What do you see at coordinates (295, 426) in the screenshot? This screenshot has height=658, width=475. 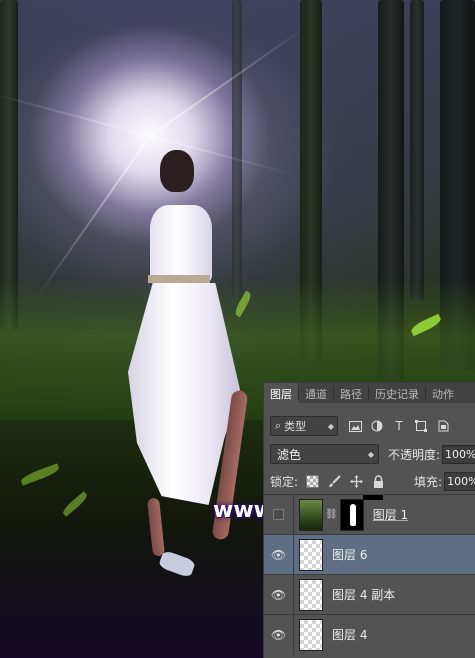 I see `filter-kind-label: 类型` at bounding box center [295, 426].